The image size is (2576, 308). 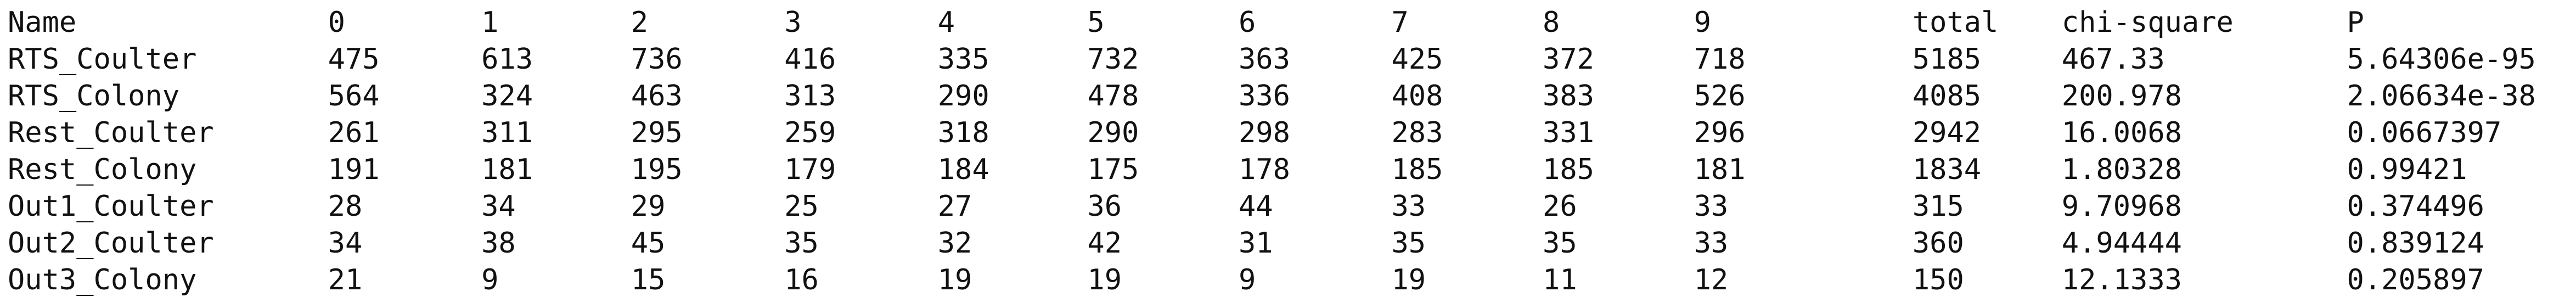 What do you see at coordinates (102, 169) in the screenshot?
I see `cell-name: Rest_Colony` at bounding box center [102, 169].